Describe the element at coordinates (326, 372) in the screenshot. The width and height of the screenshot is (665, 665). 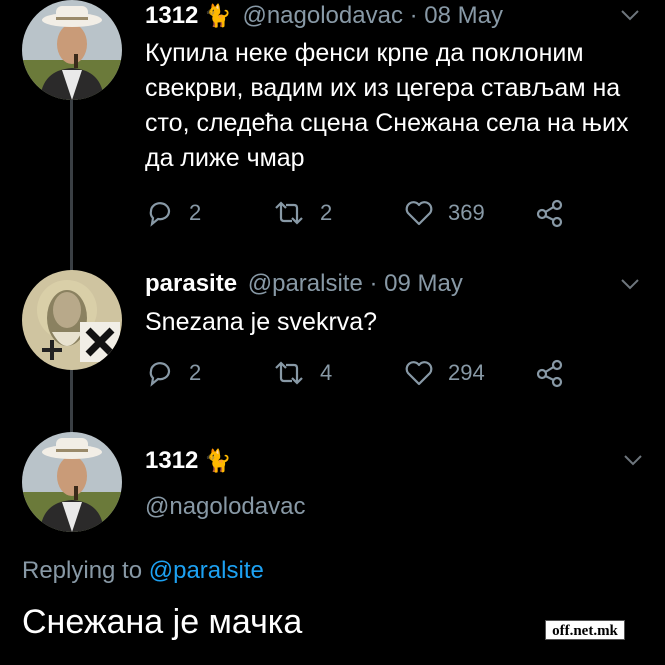
I see `retweet-count: 4` at that location.